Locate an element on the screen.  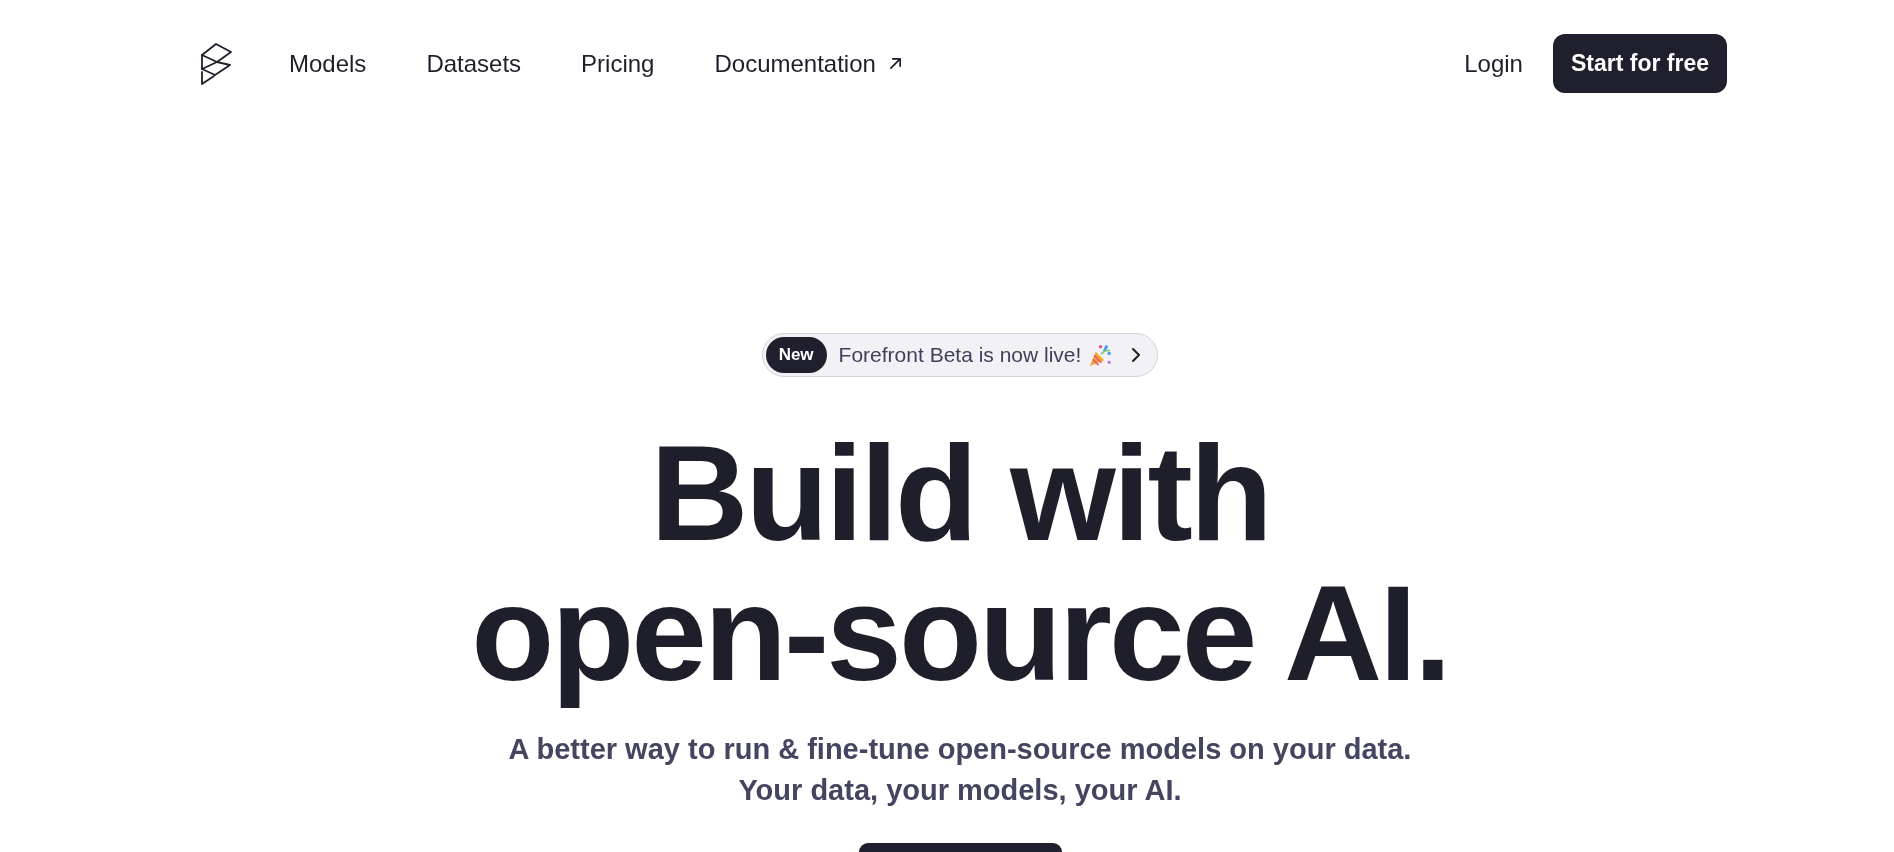
party-popper-icon is located at coordinates (1101, 355).